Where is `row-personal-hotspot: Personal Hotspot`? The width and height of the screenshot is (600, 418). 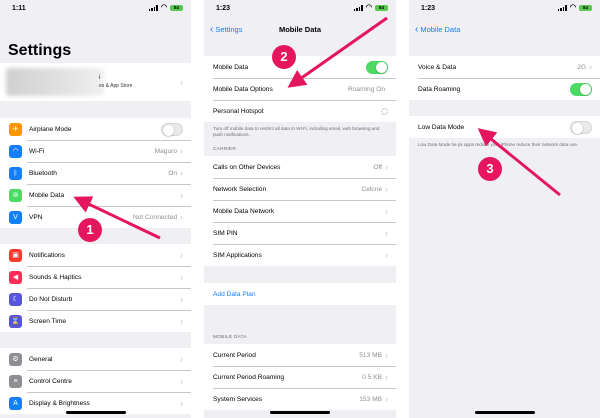 row-personal-hotspot: Personal Hotspot is located at coordinates (300, 111).